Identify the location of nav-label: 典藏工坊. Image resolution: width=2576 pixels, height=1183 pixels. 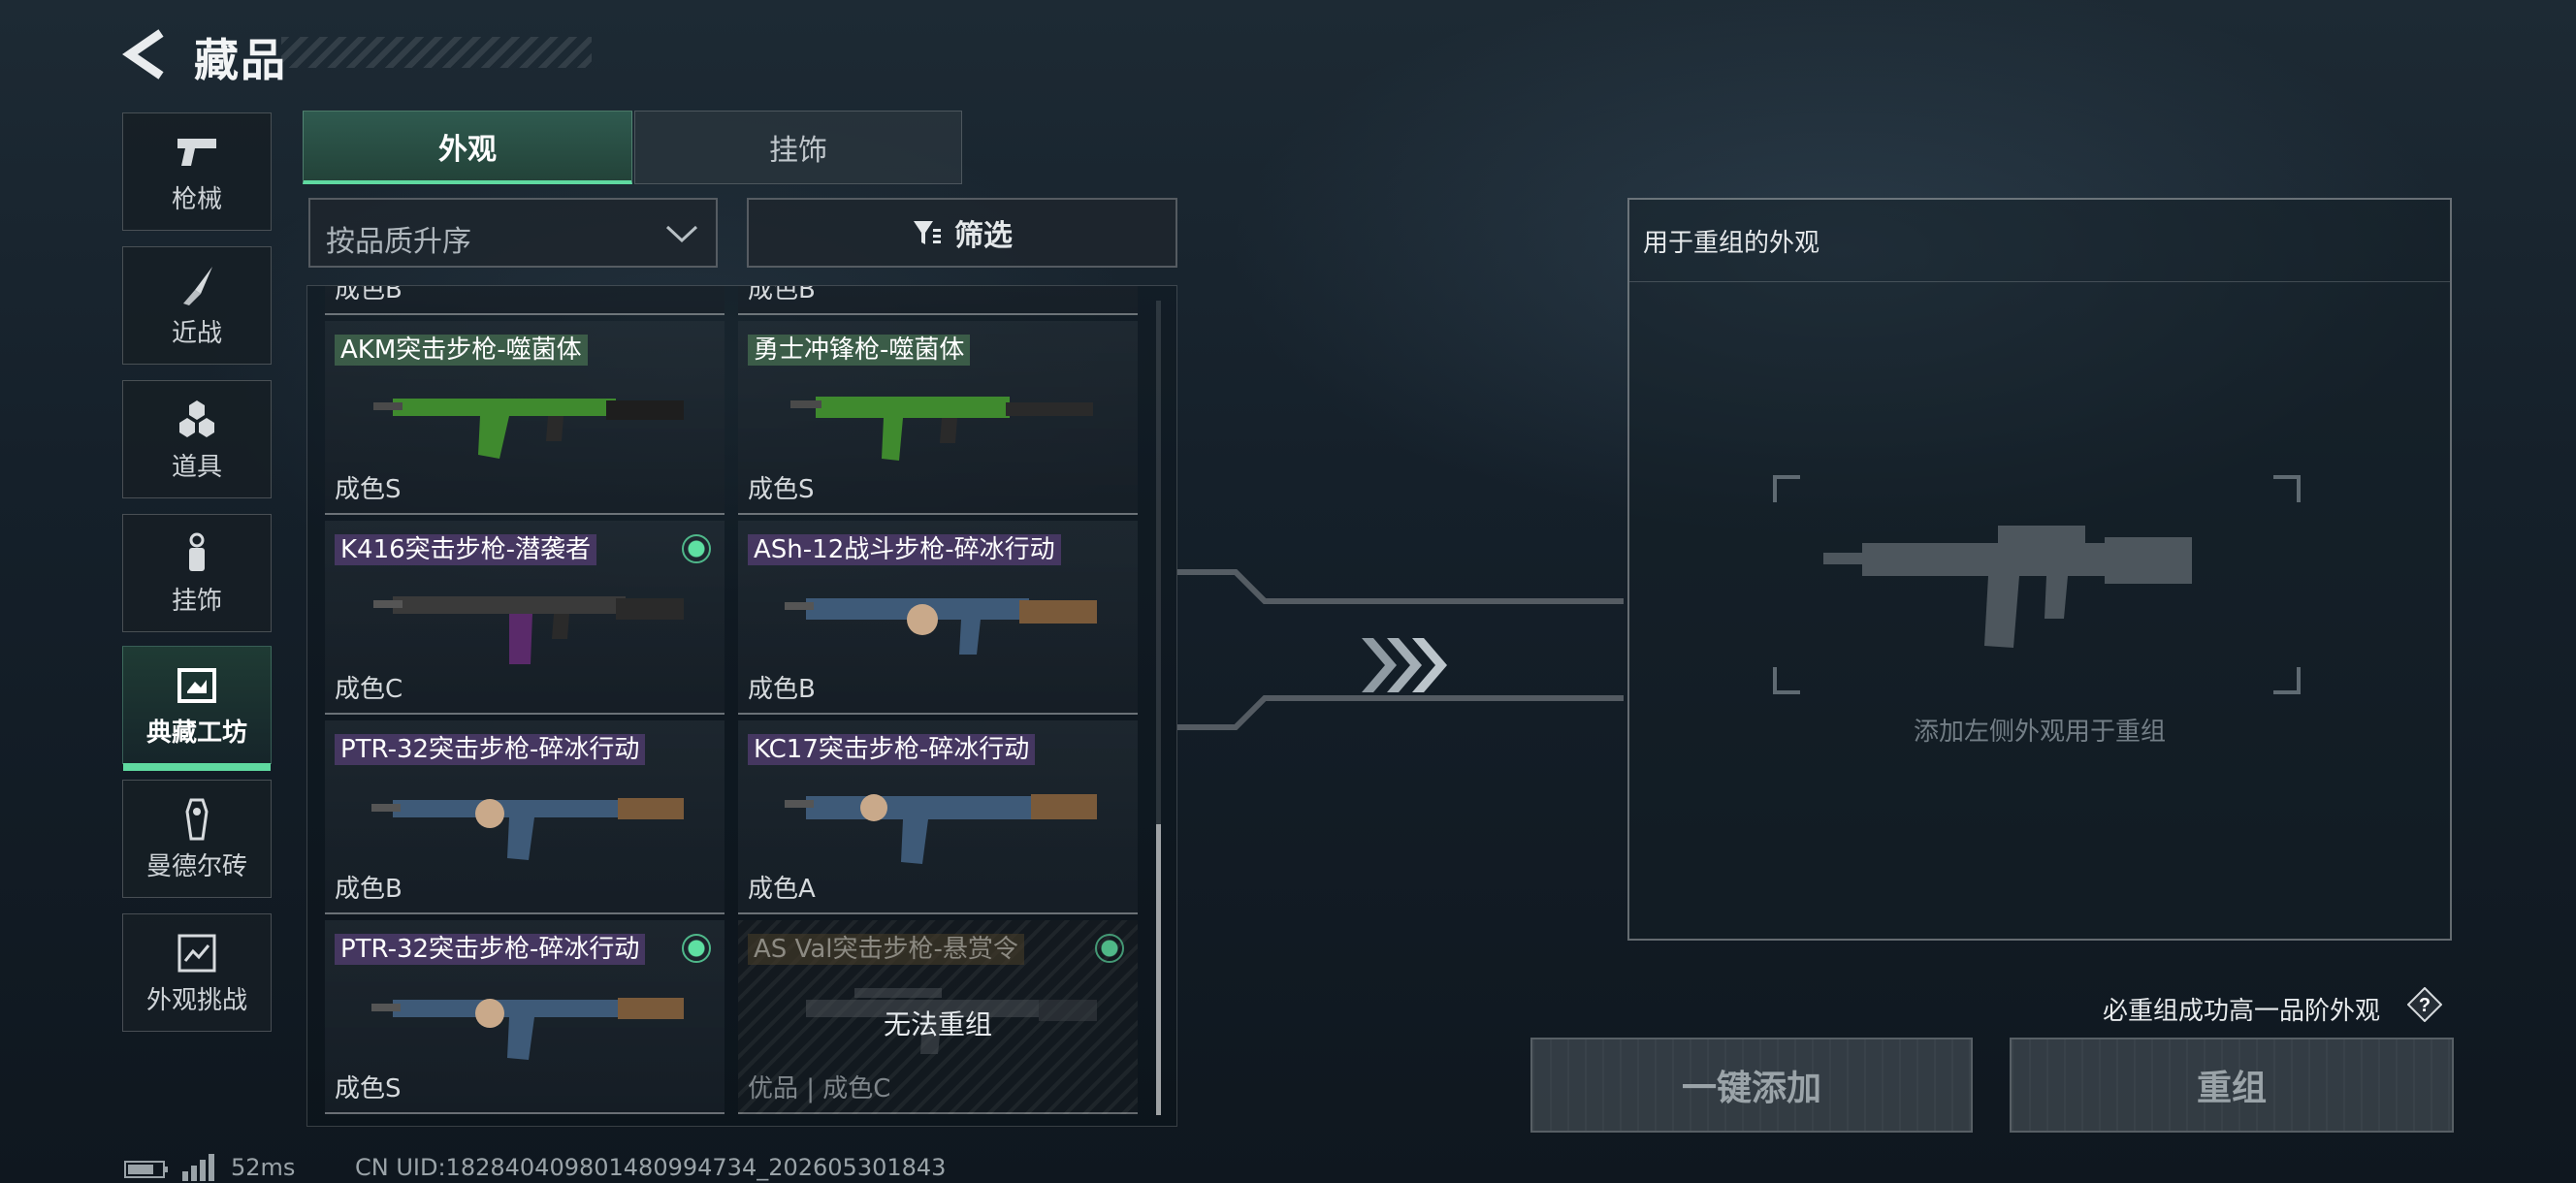
(196, 733).